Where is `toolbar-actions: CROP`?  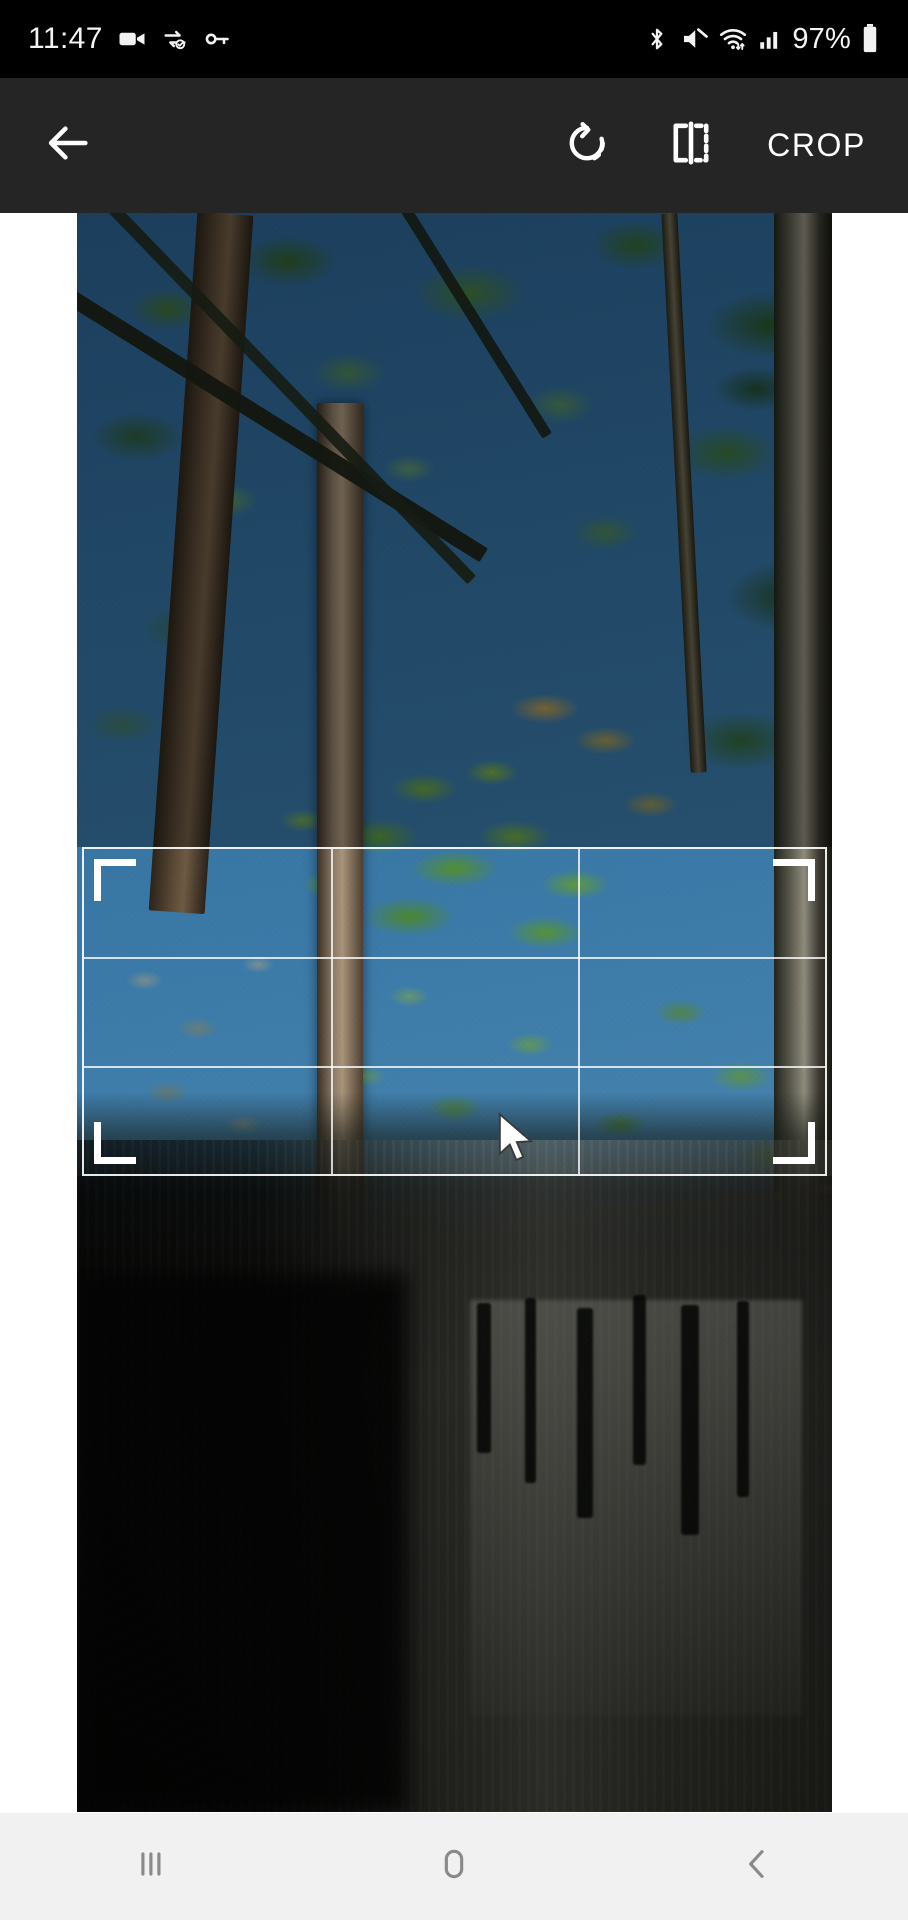
toolbar-actions: CROP is located at coordinates (728, 146).